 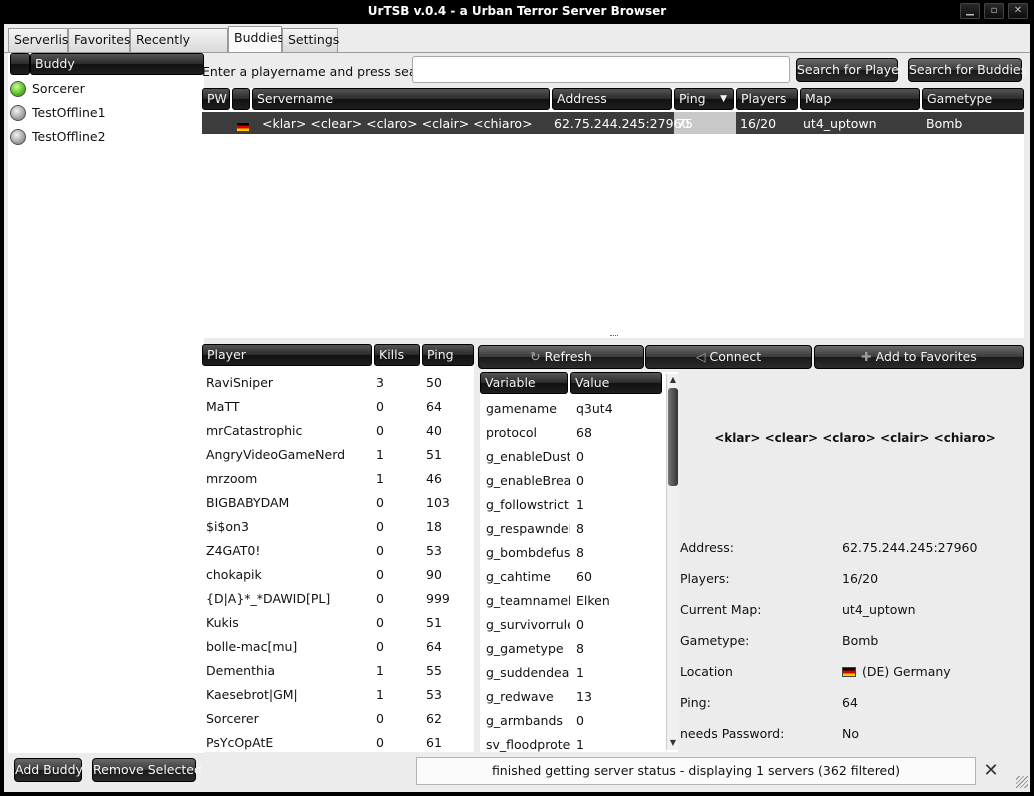 What do you see at coordinates (524, 383) in the screenshot?
I see `column-header-variable: Variable` at bounding box center [524, 383].